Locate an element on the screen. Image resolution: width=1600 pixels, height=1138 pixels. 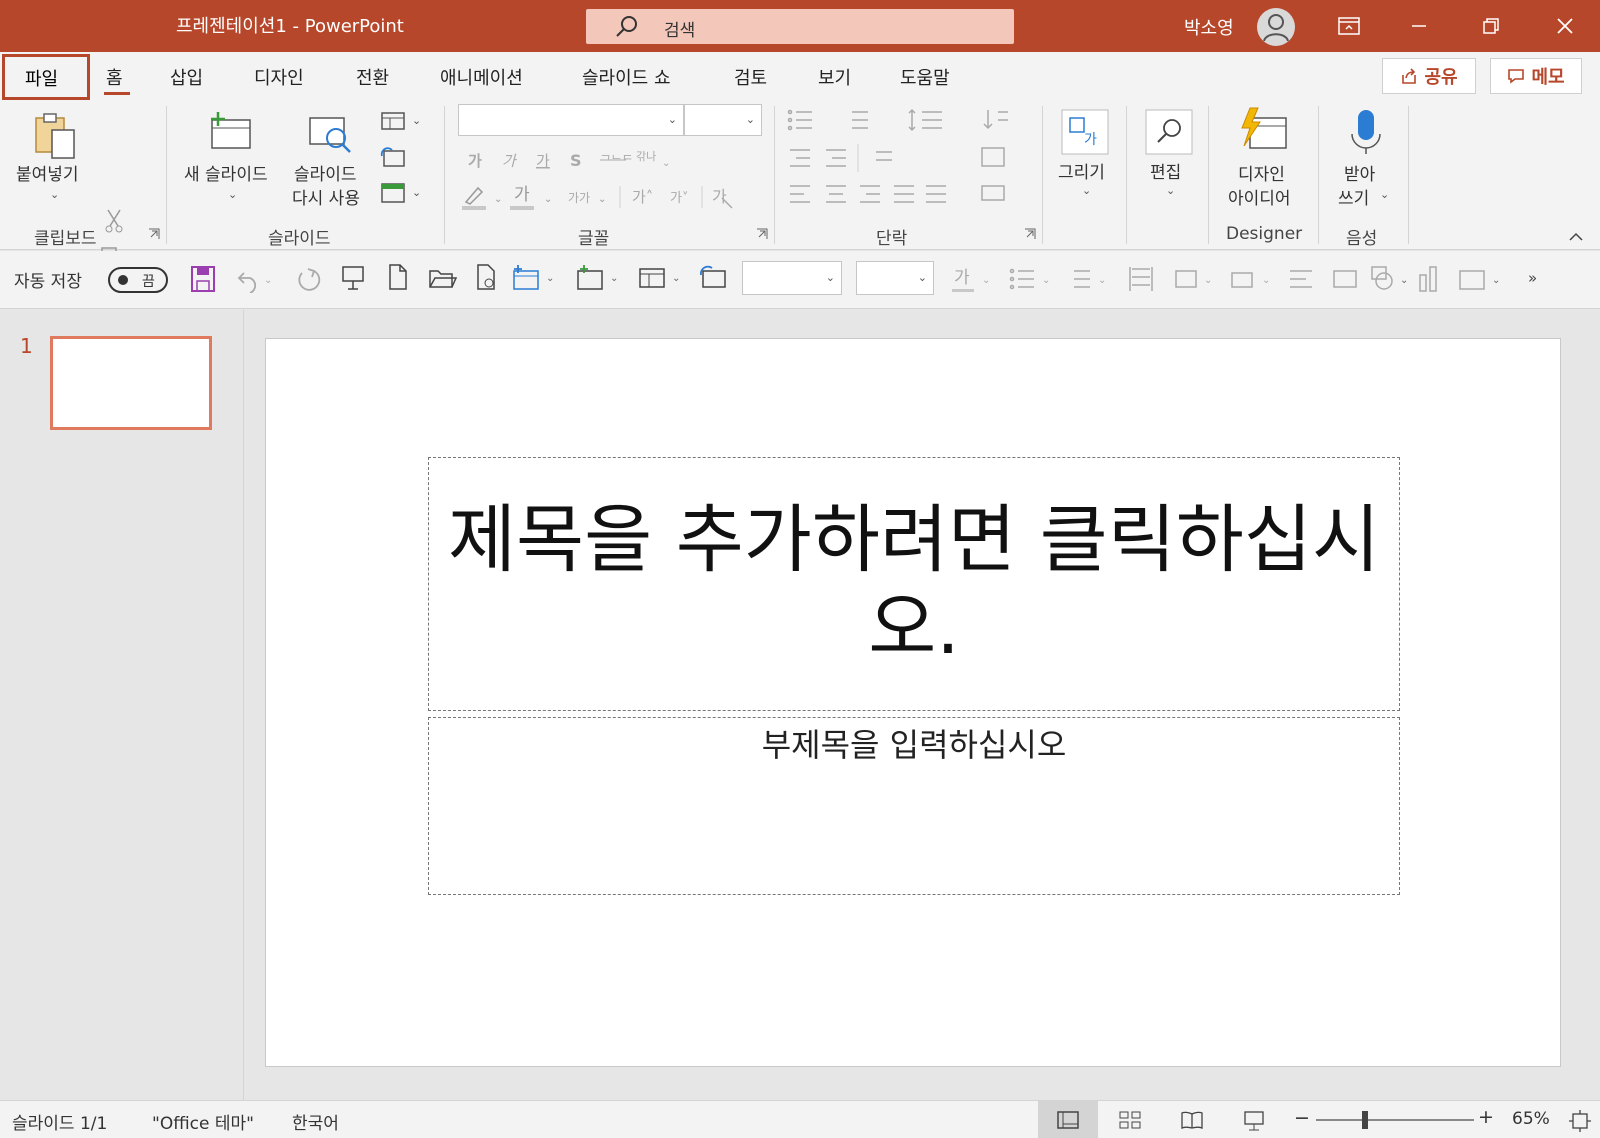
user-name: 박소영 is located at coordinates (1209, 27).